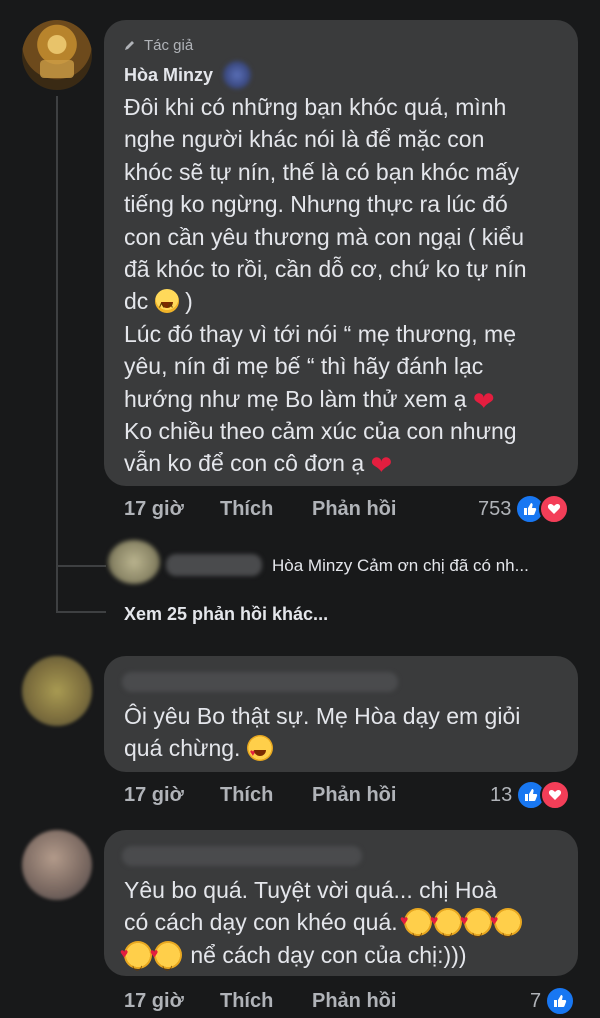  Describe the element at coordinates (322, 171) in the screenshot. I see `comment-line: khóc sẽ tự nín, thế là có bạn khóc mấy` at that location.